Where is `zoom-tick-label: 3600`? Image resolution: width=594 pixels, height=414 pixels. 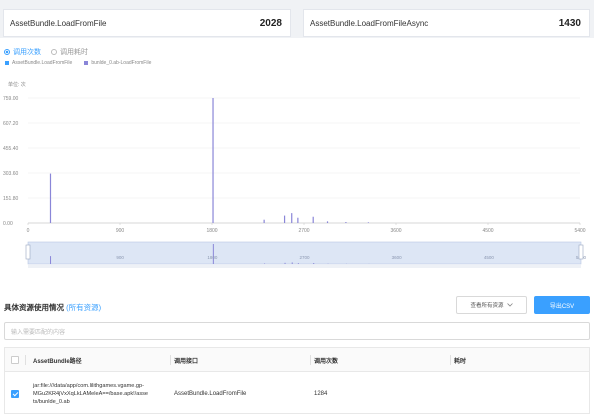
zoom-tick-label: 3600 is located at coordinates (397, 257).